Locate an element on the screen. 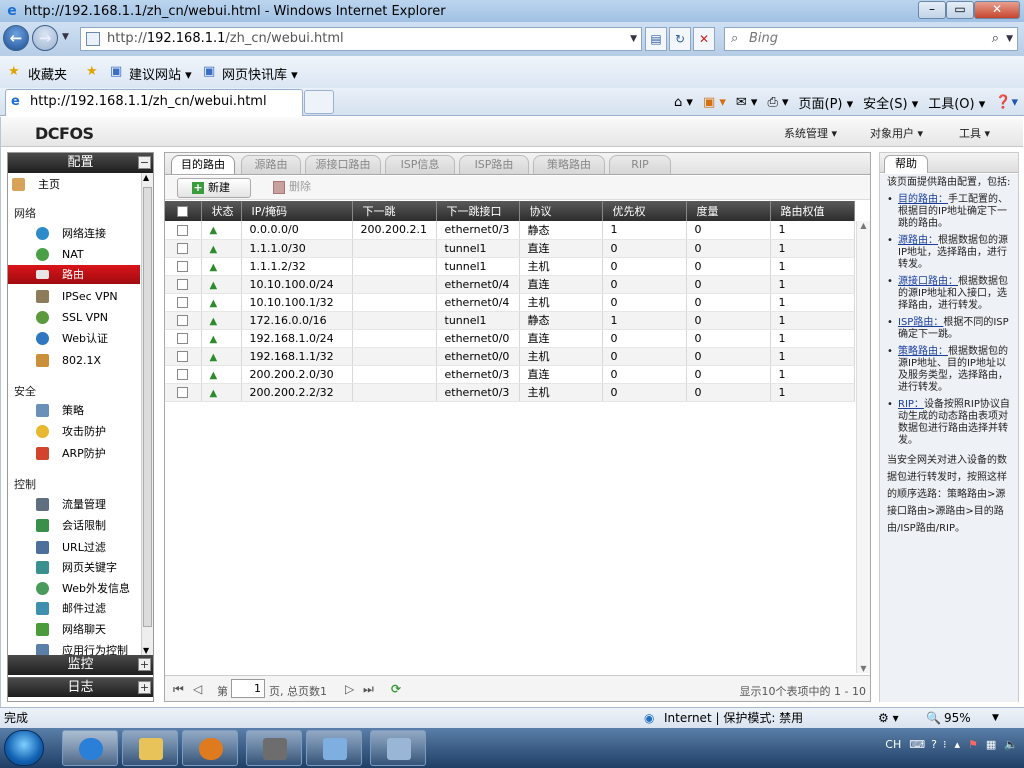 The width and height of the screenshot is (1024, 768). suggested-sites-link: 建议网站 ▾ is located at coordinates (160, 73).